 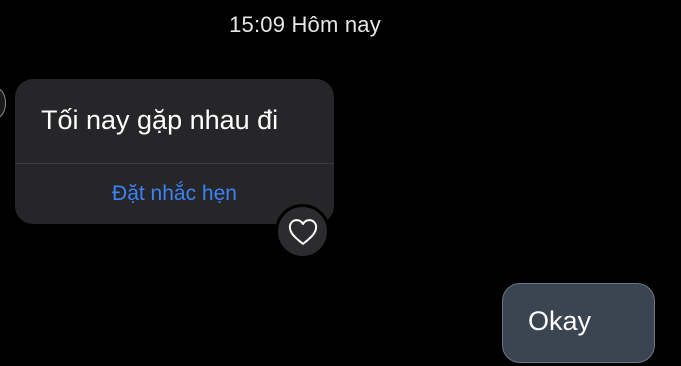 I want to click on outgoing-message-bubble: Okay, so click(x=578, y=323).